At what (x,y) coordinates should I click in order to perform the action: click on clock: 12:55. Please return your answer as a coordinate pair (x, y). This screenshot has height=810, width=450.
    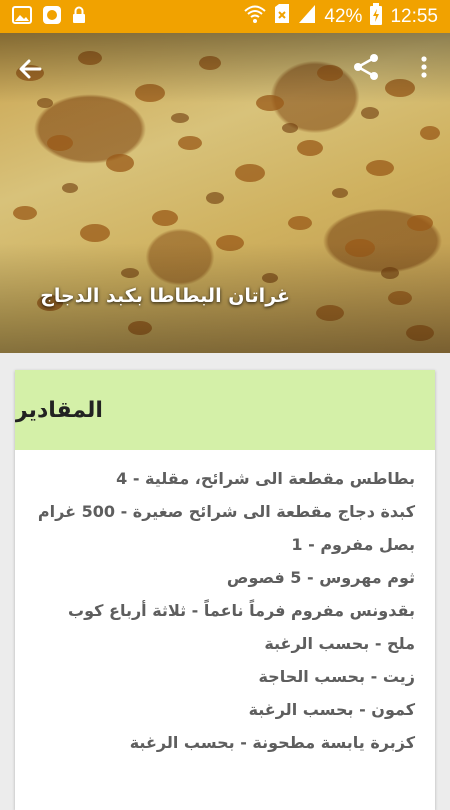
    Looking at the image, I should click on (414, 16).